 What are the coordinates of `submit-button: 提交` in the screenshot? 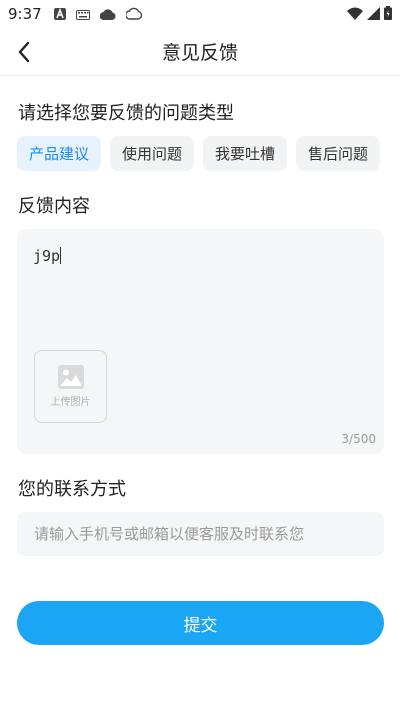 It's located at (200, 623).